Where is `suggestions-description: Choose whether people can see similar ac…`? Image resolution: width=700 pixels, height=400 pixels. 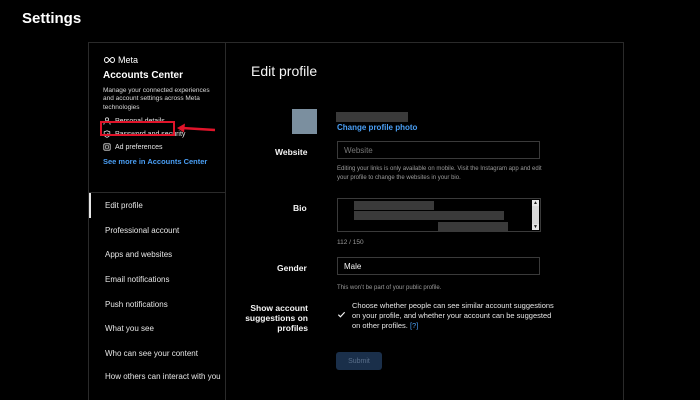
suggestions-description: Choose whether people can see similar ac… is located at coordinates (453, 315).